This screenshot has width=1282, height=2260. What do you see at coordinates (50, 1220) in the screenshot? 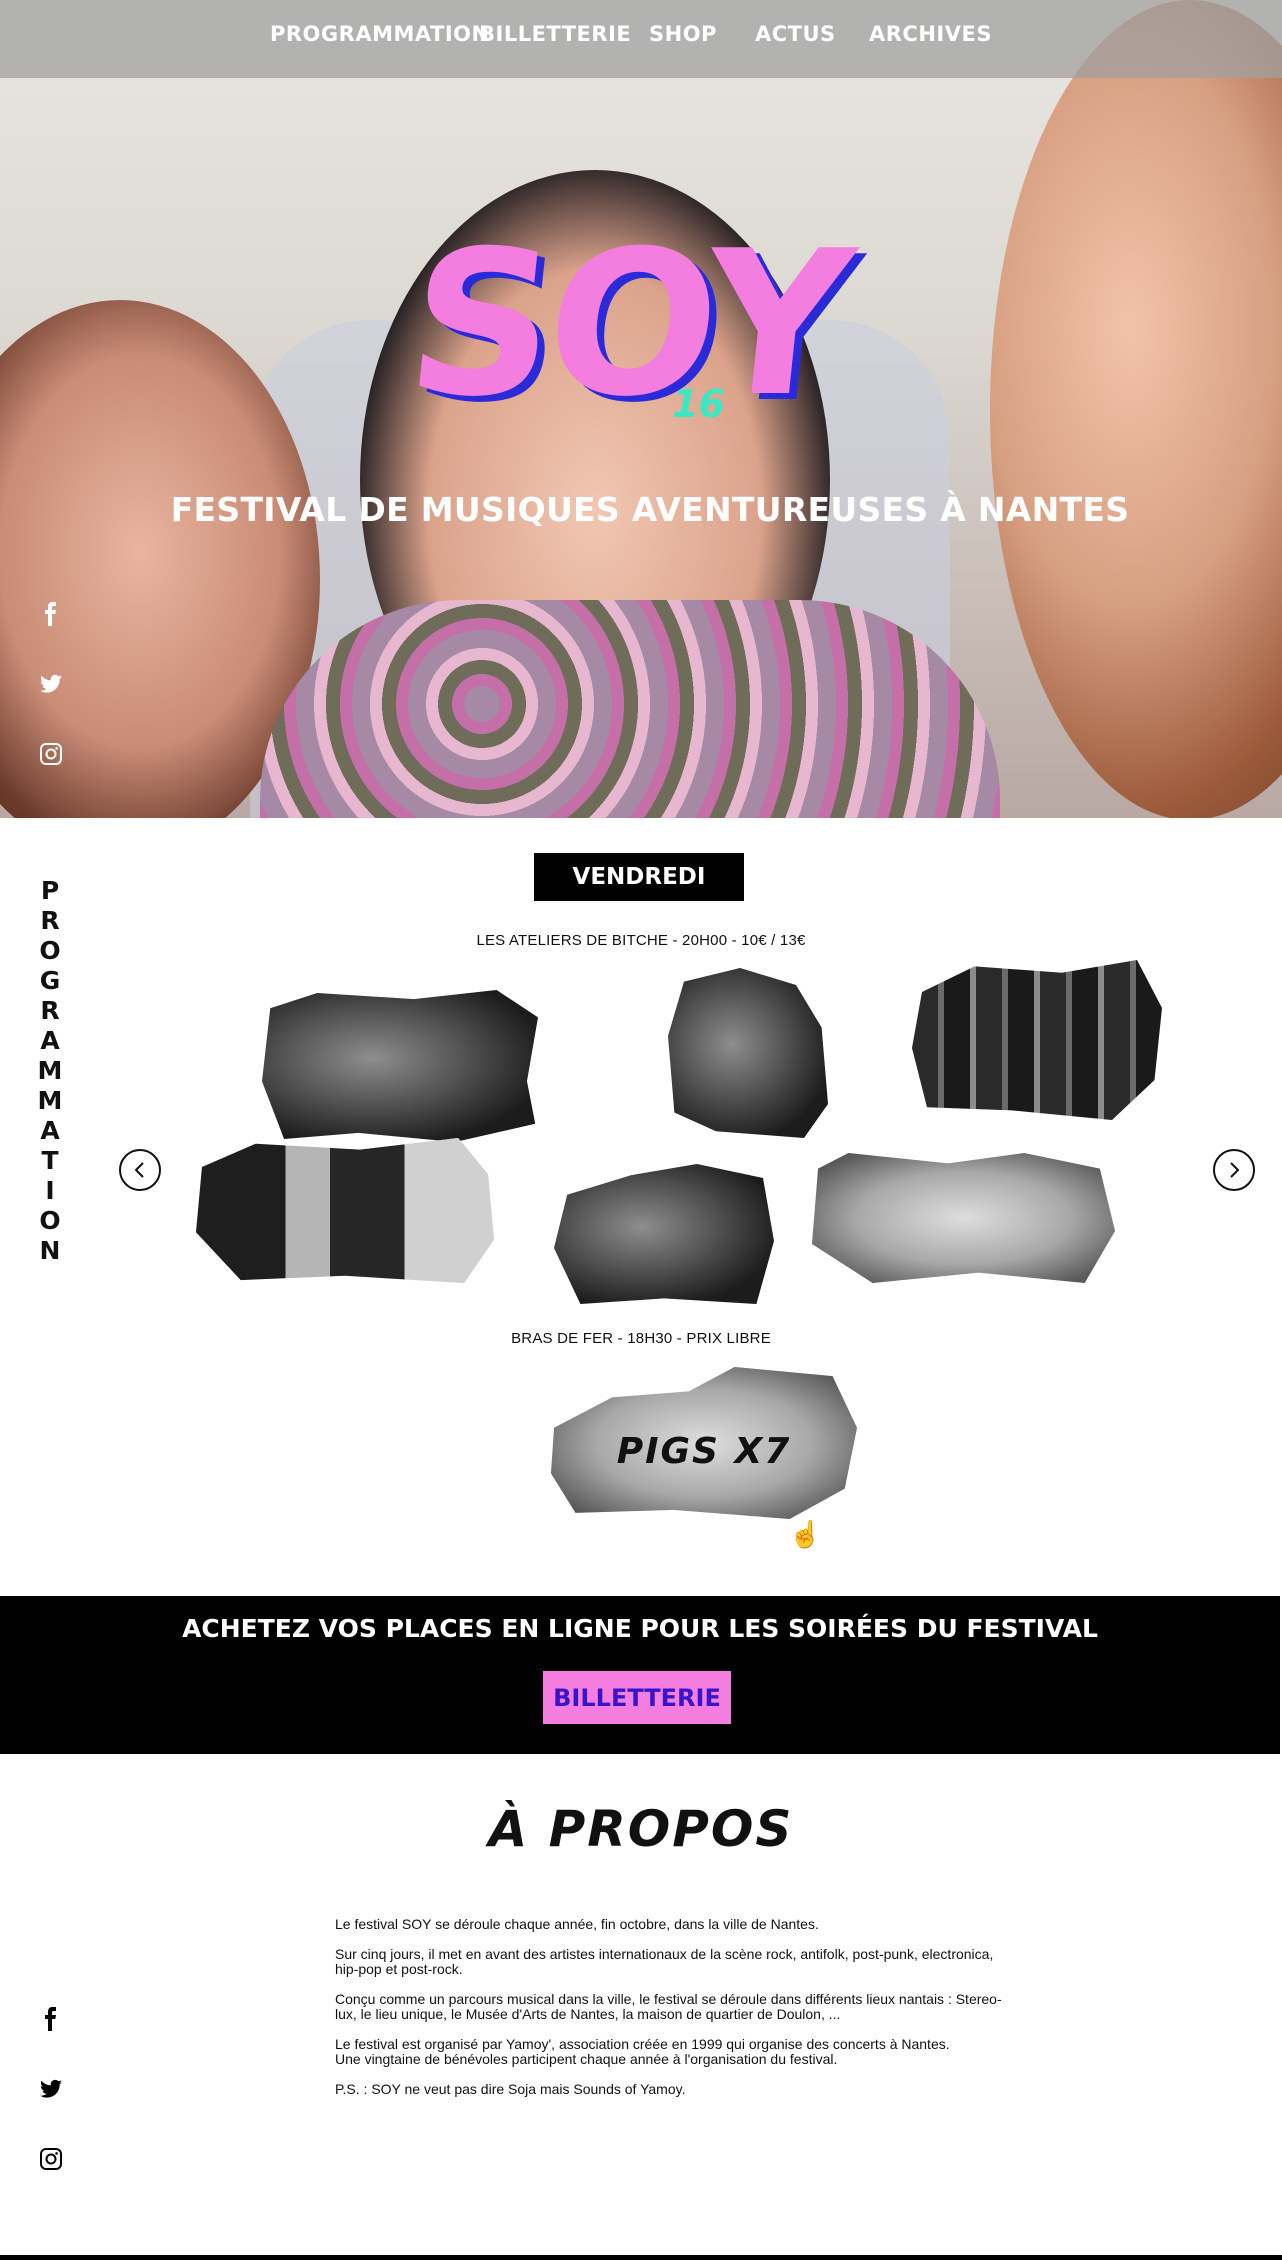
I see `vertical-title-letter: O` at bounding box center [50, 1220].